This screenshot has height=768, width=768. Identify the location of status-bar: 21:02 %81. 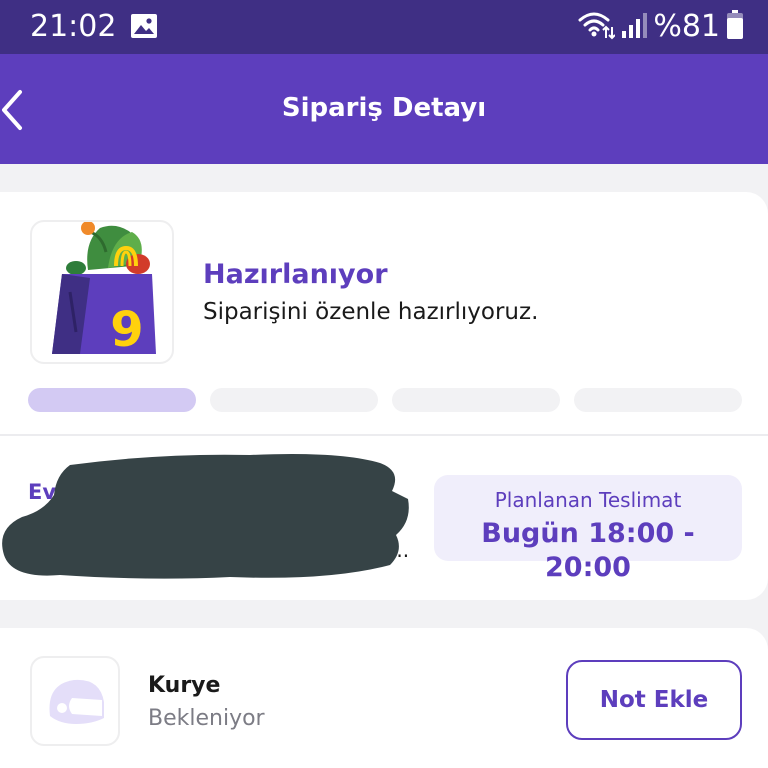
(384, 27).